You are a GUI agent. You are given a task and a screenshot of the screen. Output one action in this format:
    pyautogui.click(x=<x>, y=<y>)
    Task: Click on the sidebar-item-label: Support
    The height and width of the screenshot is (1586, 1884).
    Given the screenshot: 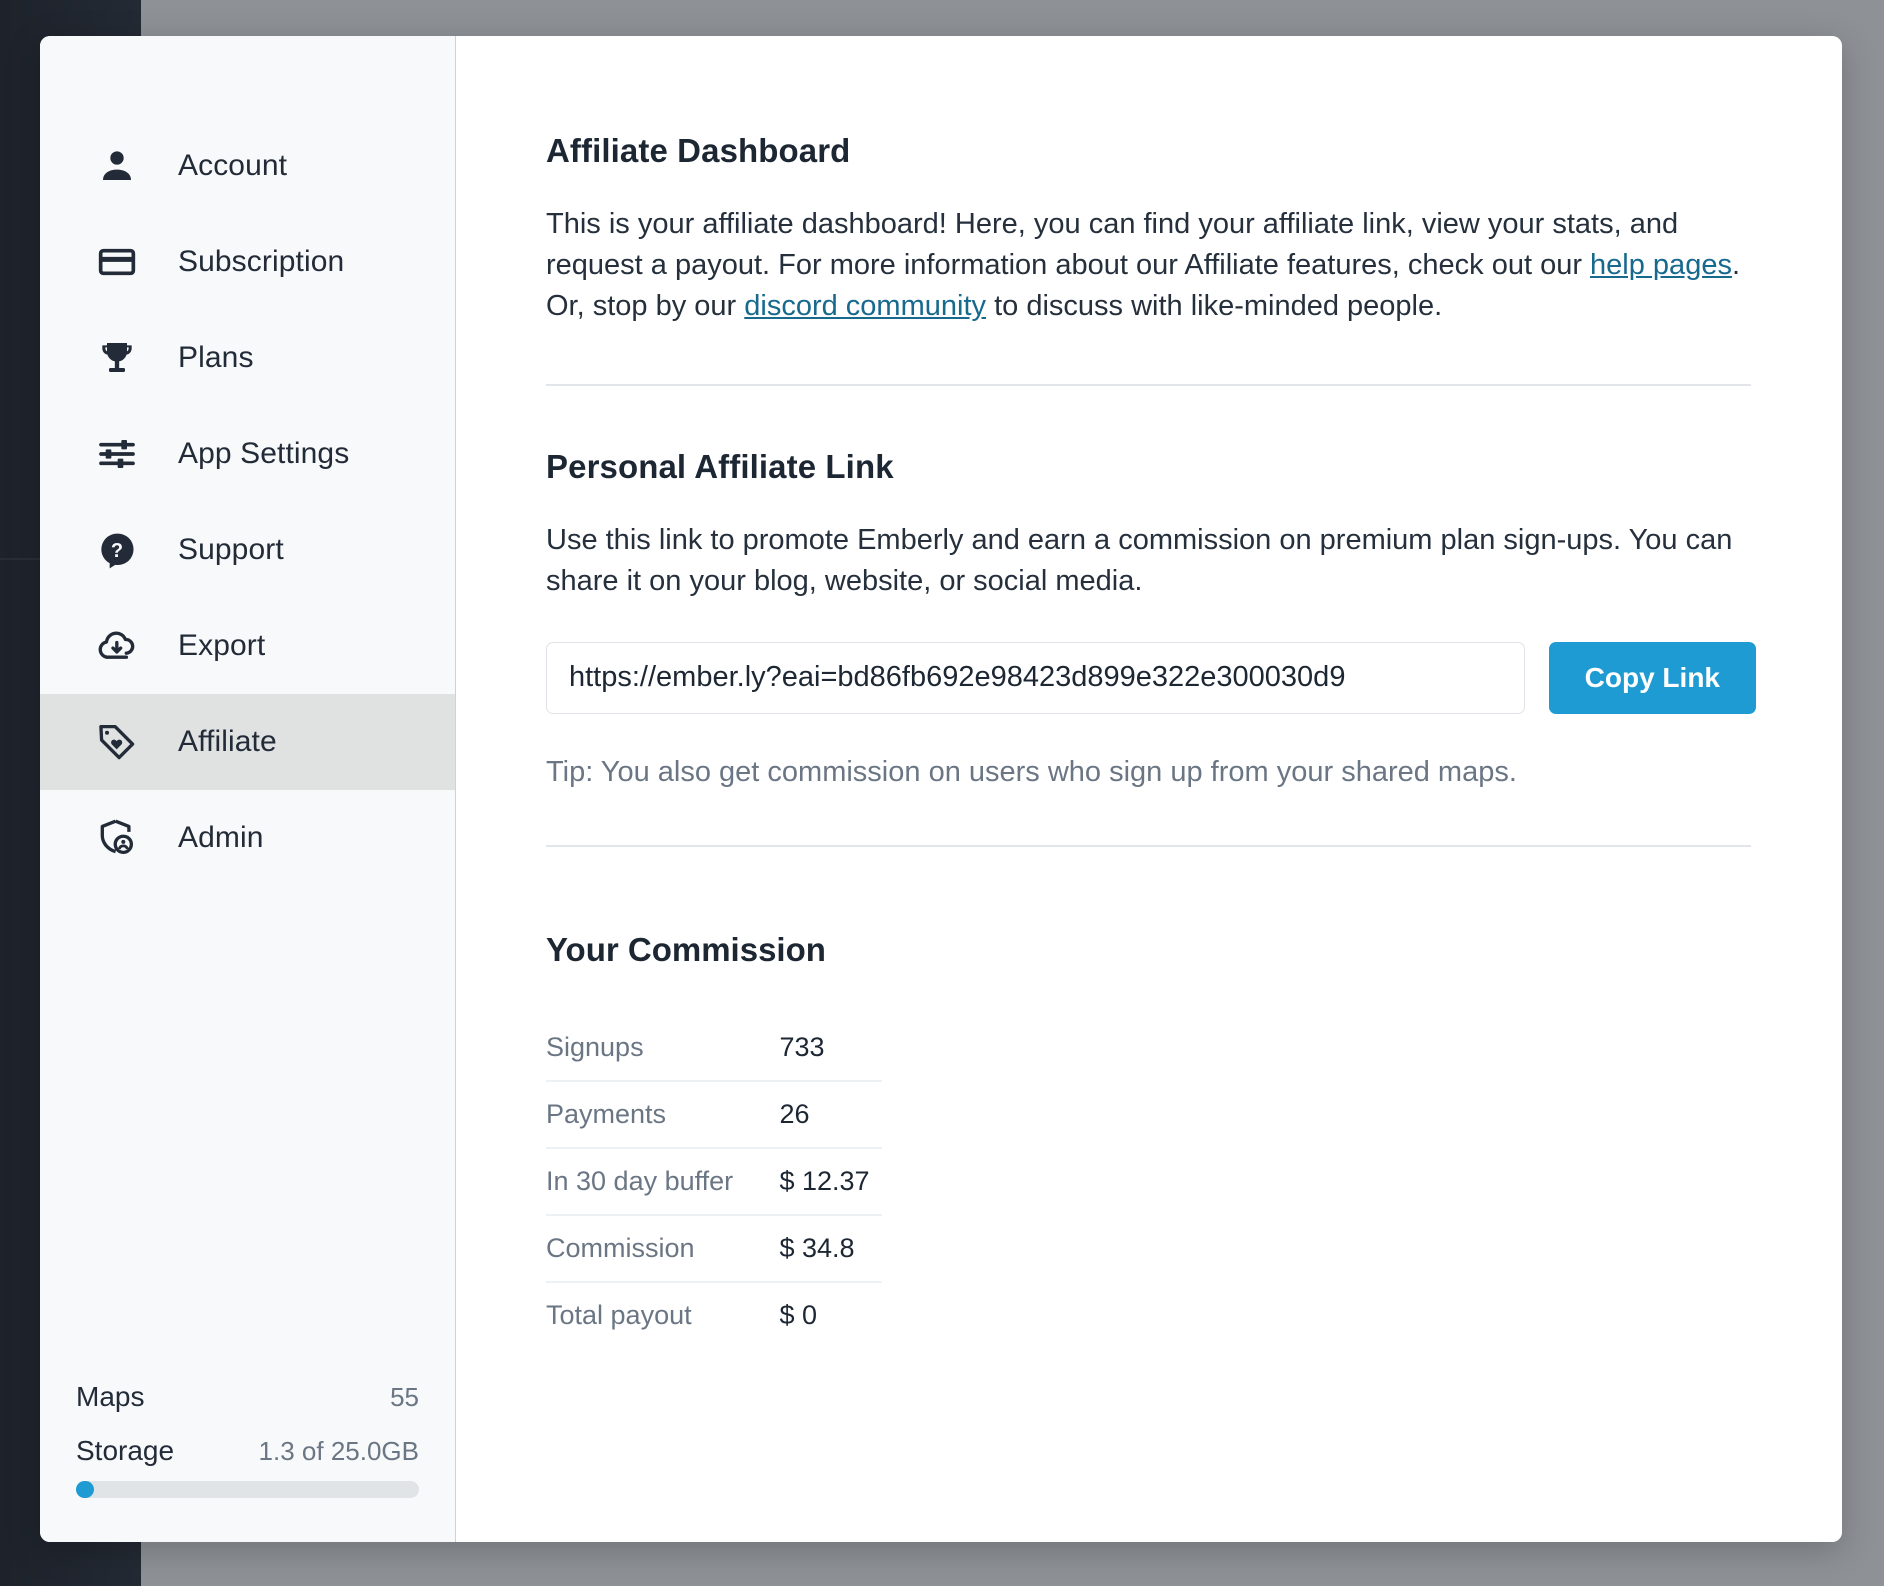 What is the action you would take?
    pyautogui.click(x=231, y=549)
    